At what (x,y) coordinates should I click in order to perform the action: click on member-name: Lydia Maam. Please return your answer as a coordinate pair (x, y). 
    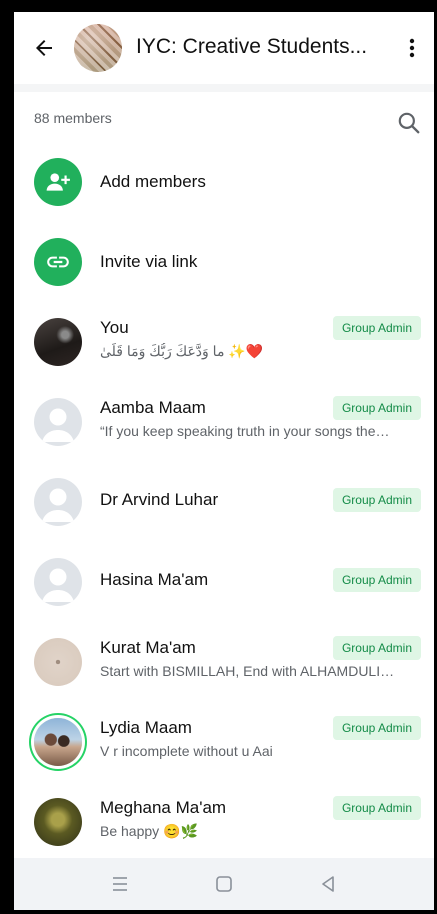
    Looking at the image, I should click on (146, 727).